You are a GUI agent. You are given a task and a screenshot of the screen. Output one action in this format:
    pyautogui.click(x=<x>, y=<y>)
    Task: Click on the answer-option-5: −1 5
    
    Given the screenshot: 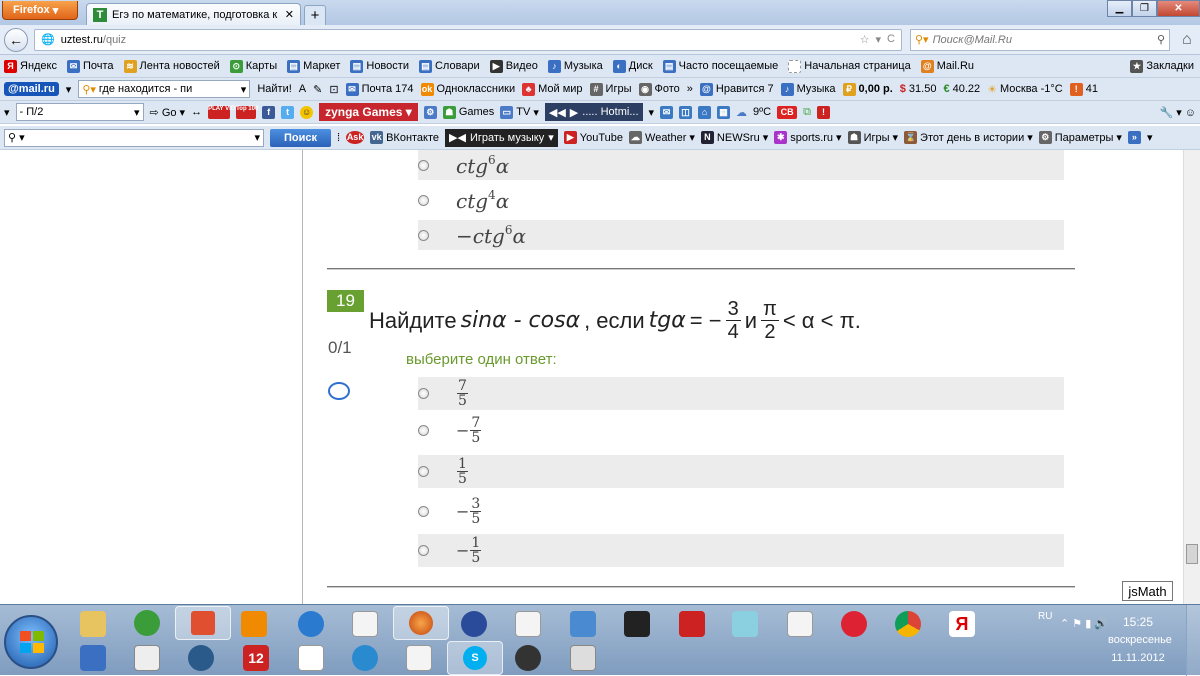 What is the action you would take?
    pyautogui.click(x=741, y=550)
    